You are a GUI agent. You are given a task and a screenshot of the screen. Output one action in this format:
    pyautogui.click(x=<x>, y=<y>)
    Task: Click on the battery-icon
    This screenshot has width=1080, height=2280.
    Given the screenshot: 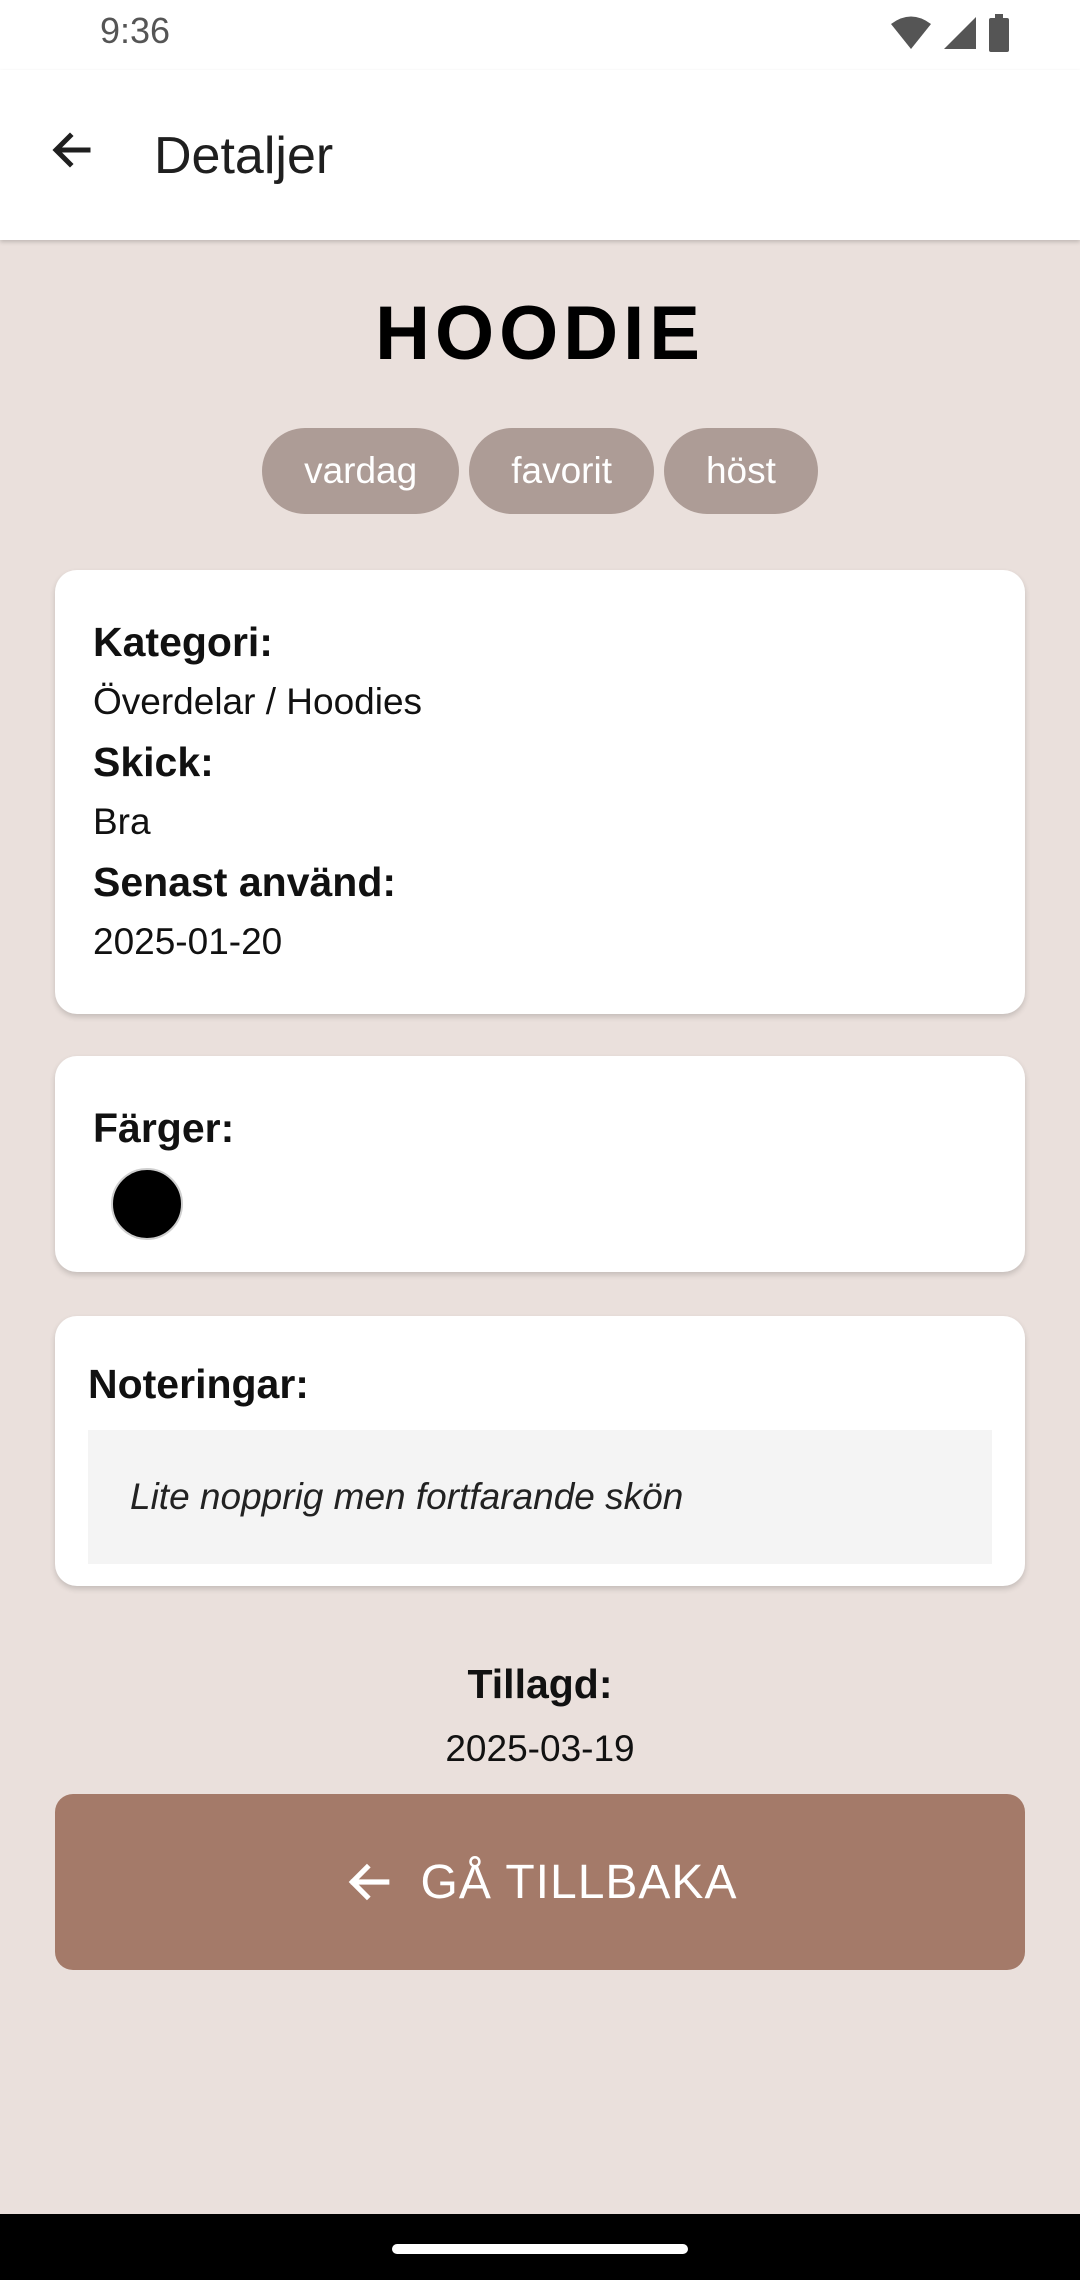 What is the action you would take?
    pyautogui.click(x=999, y=33)
    